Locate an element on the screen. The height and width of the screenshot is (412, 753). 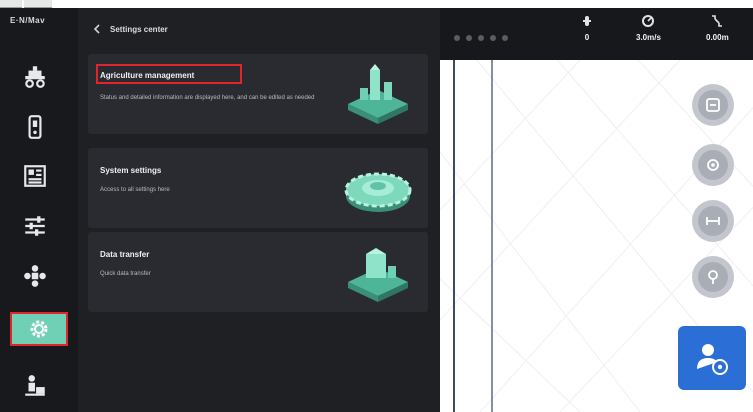
sidebar-item-adjust is located at coordinates (35, 226).